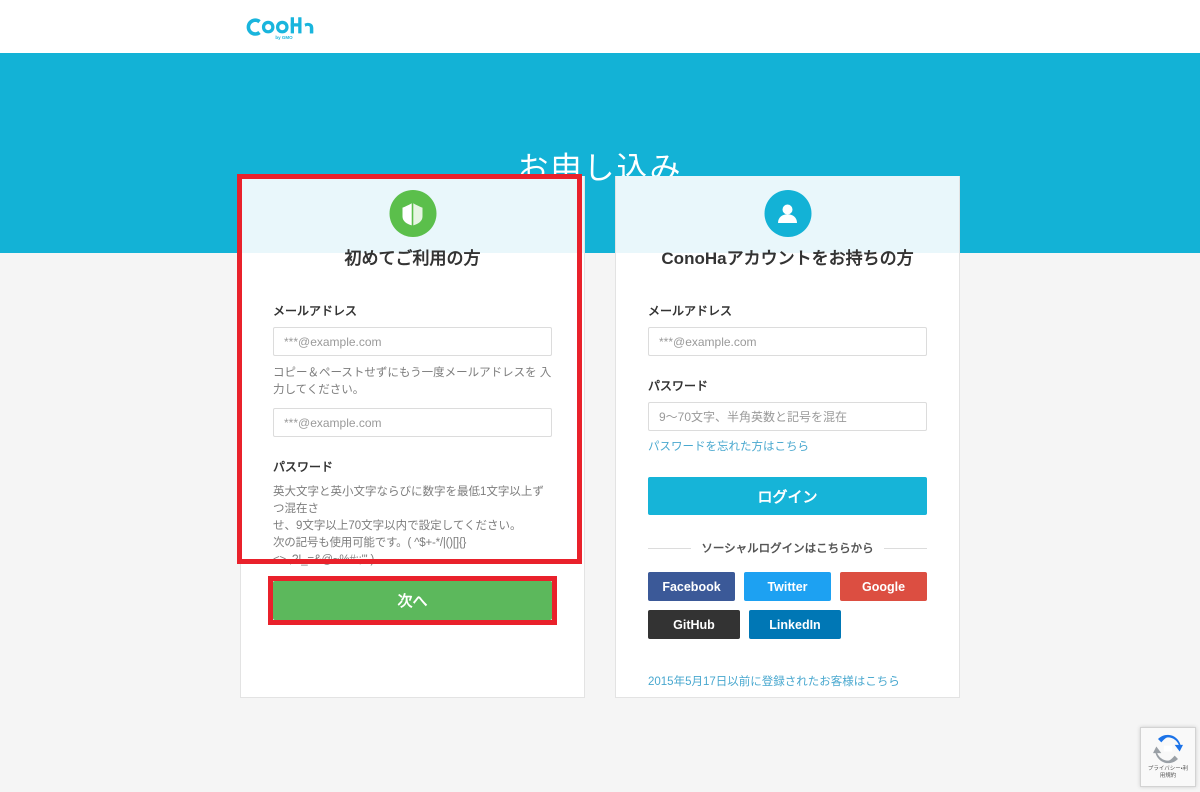  I want to click on new-user-card-title: 初めてご利用の方, so click(412, 258).